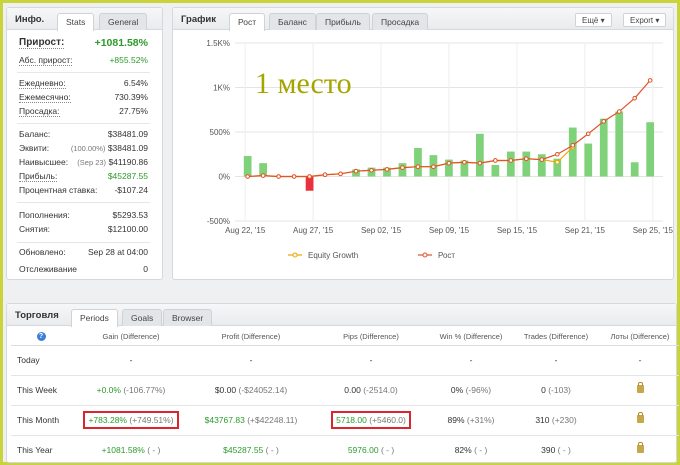 This screenshot has width=680, height=465. I want to click on period-label: This Week, so click(41, 390).